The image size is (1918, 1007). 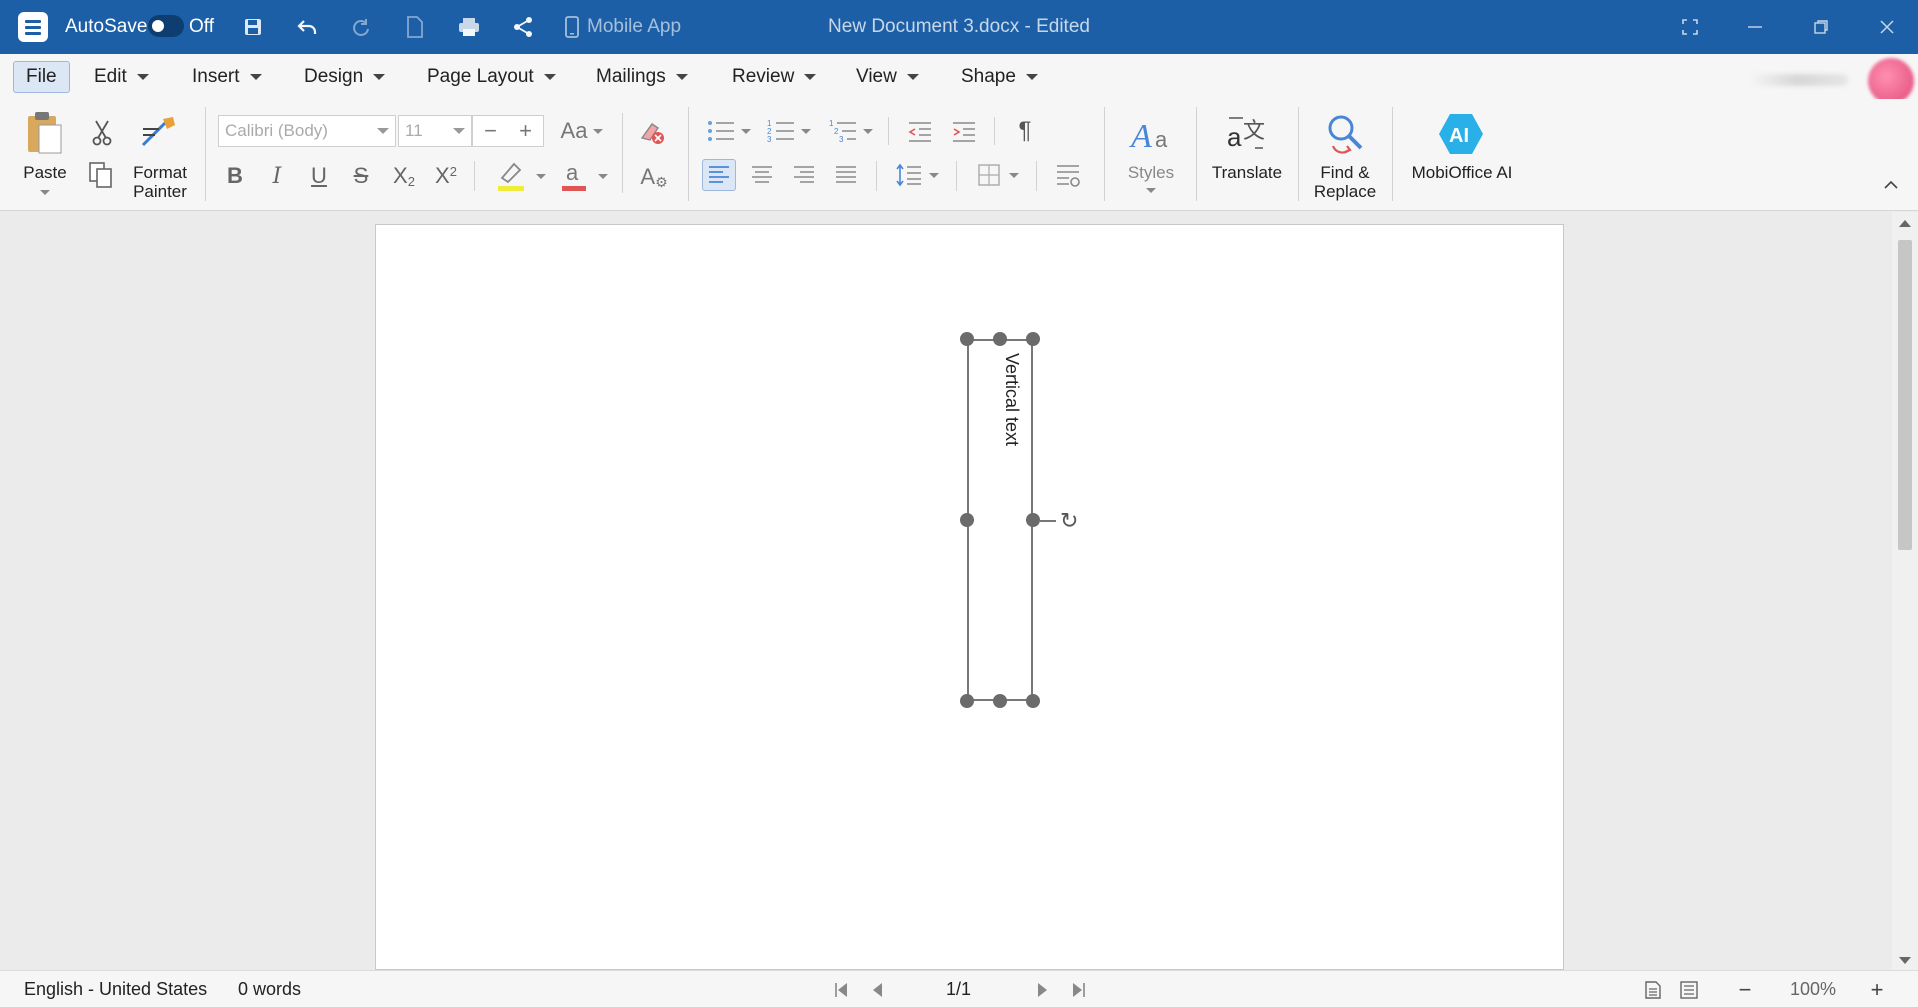 I want to click on print-layout-icon, so click(x=1653, y=989).